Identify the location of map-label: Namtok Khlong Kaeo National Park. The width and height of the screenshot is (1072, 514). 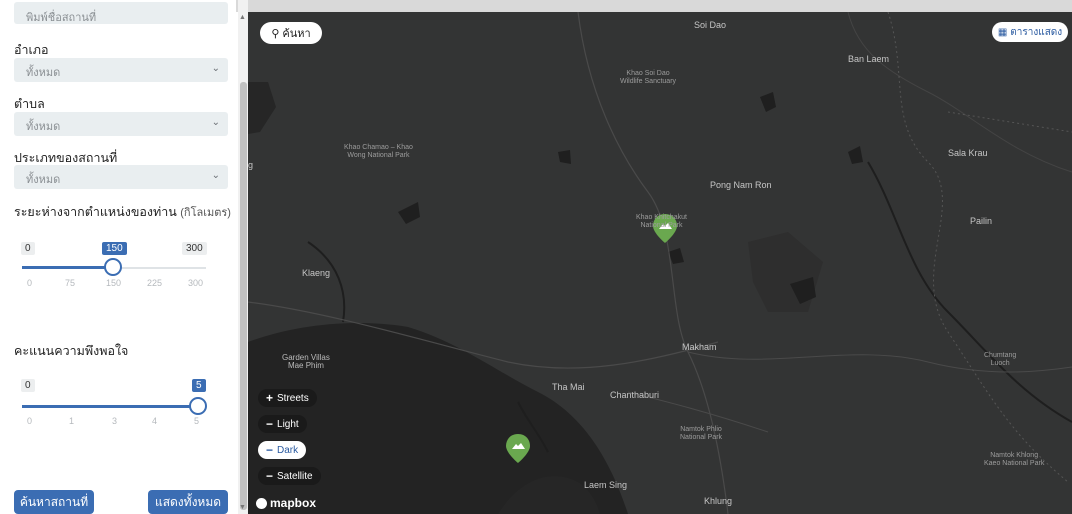
(1014, 460).